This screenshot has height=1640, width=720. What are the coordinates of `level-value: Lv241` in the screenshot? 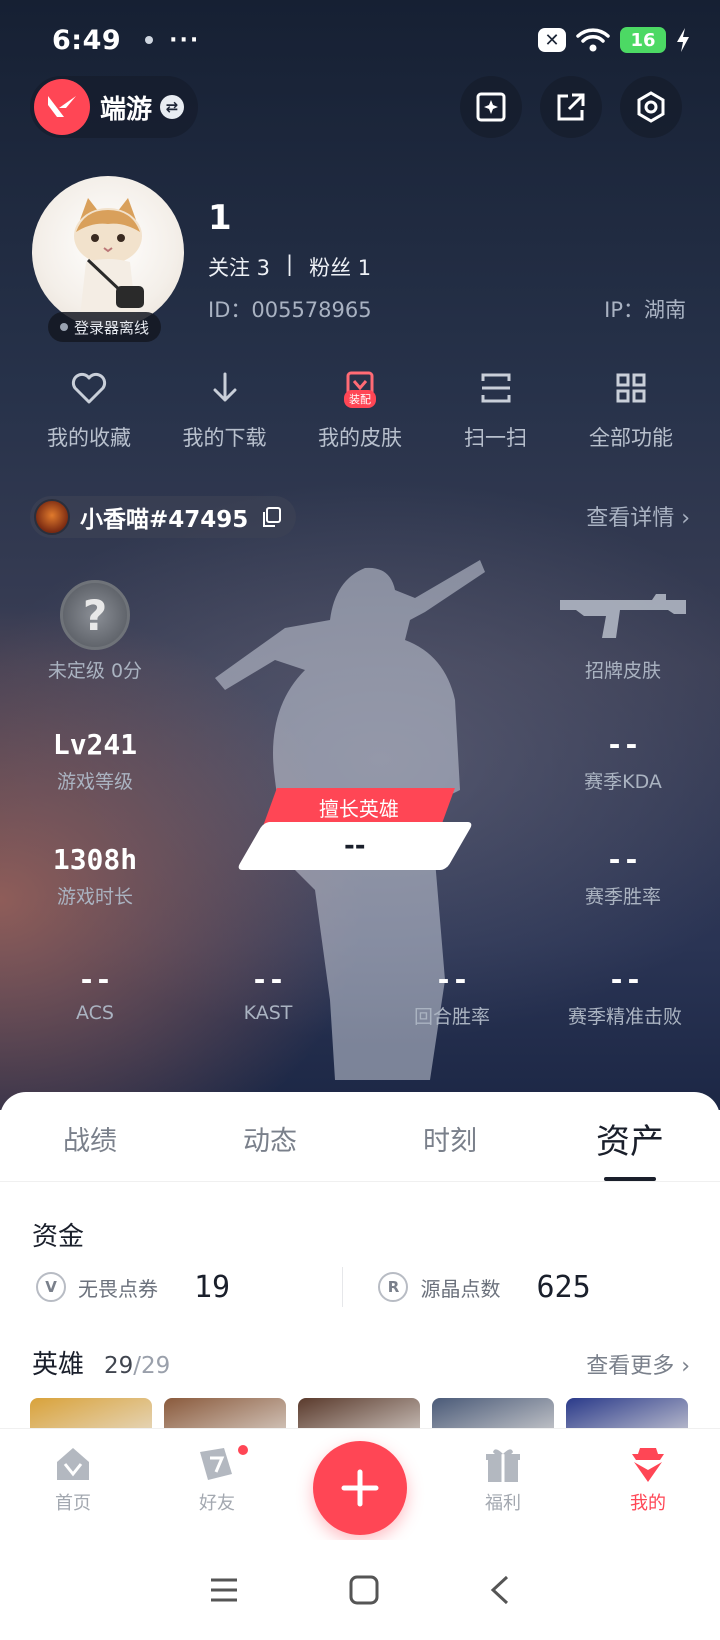 It's located at (95, 744).